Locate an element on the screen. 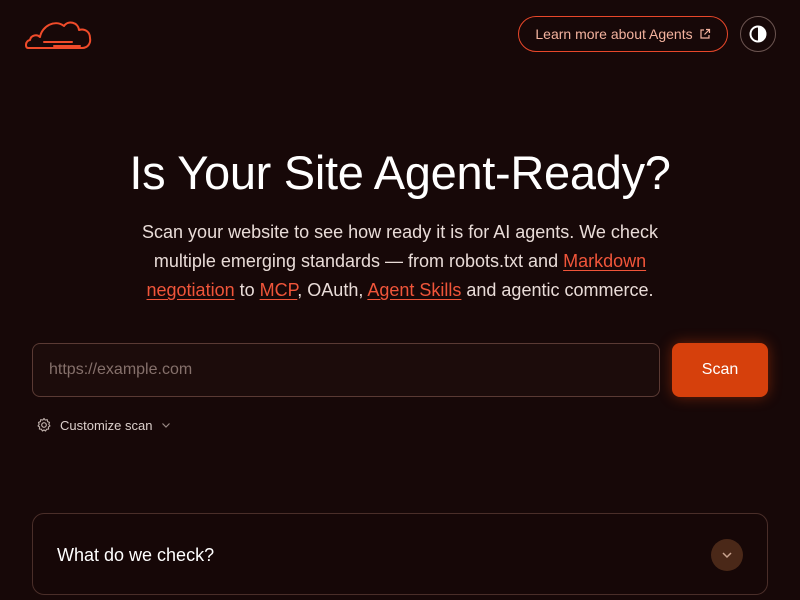 The height and width of the screenshot is (600, 800). learn-more-agents-link: Learn more about Agents is located at coordinates (623, 34).